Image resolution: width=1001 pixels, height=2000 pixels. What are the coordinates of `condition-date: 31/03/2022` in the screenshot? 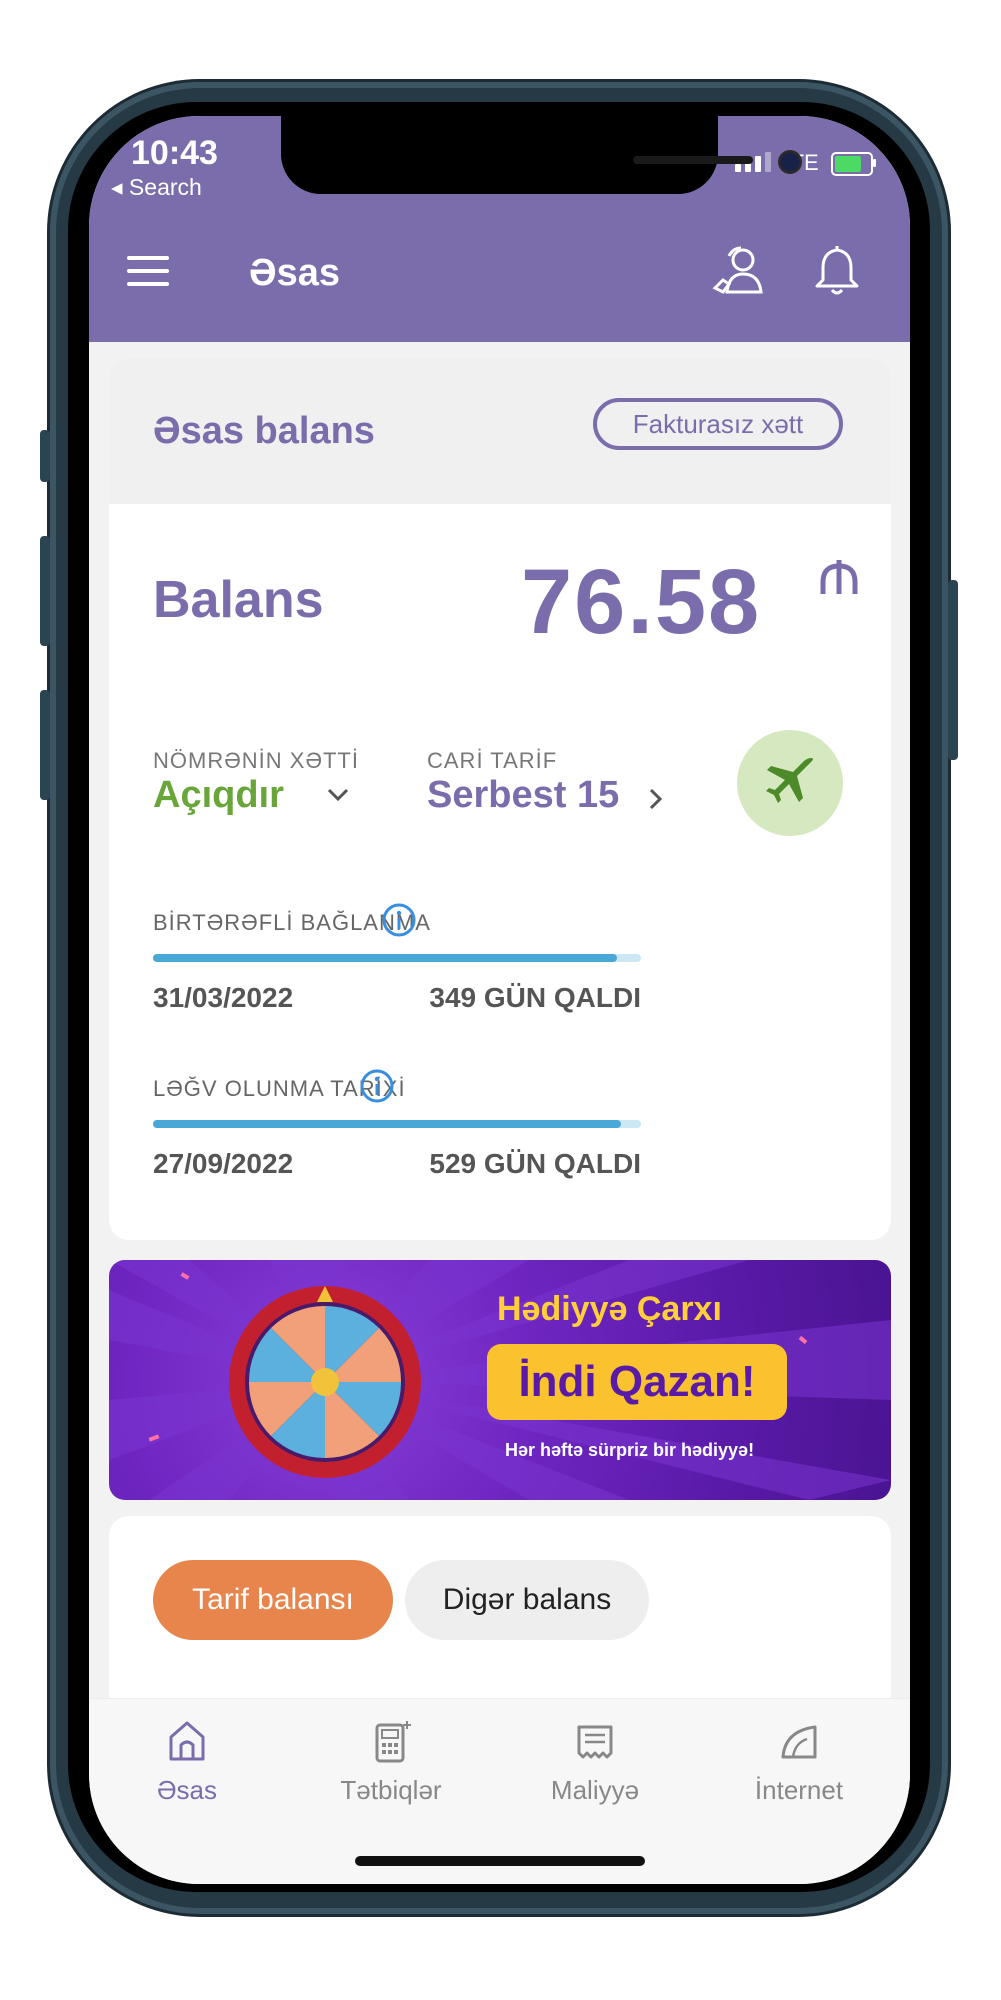 It's located at (223, 997).